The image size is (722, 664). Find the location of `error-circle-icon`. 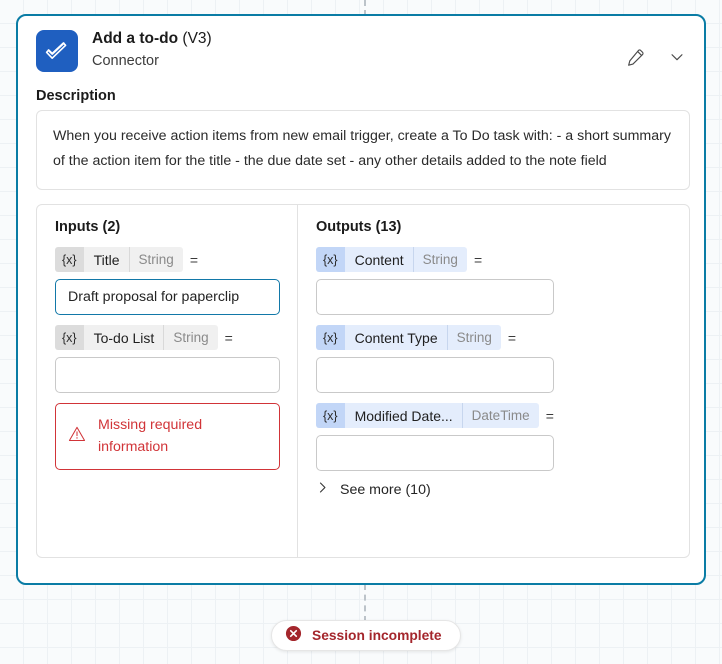

error-circle-icon is located at coordinates (293, 636).